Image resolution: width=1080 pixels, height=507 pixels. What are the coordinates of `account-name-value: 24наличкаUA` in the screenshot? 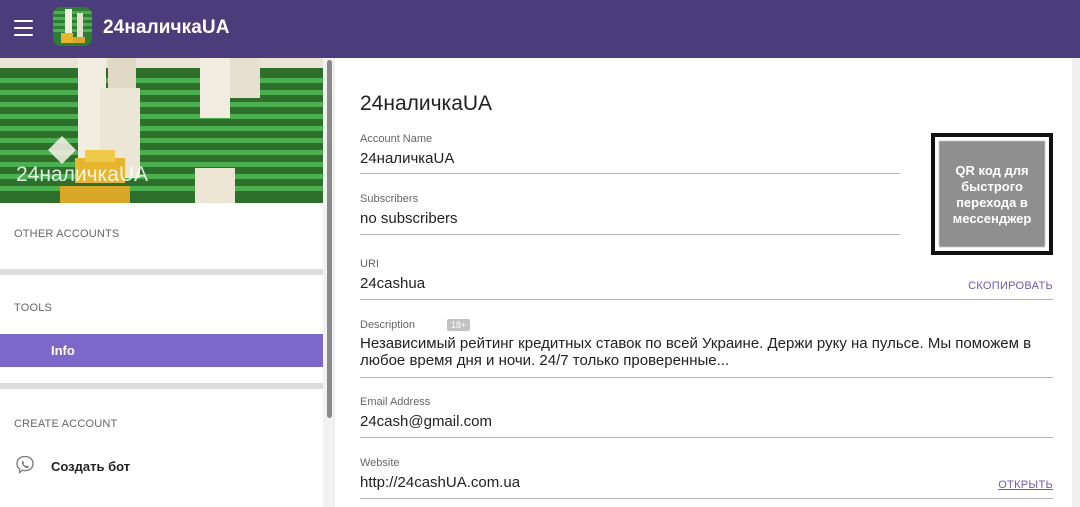 It's located at (630, 158).